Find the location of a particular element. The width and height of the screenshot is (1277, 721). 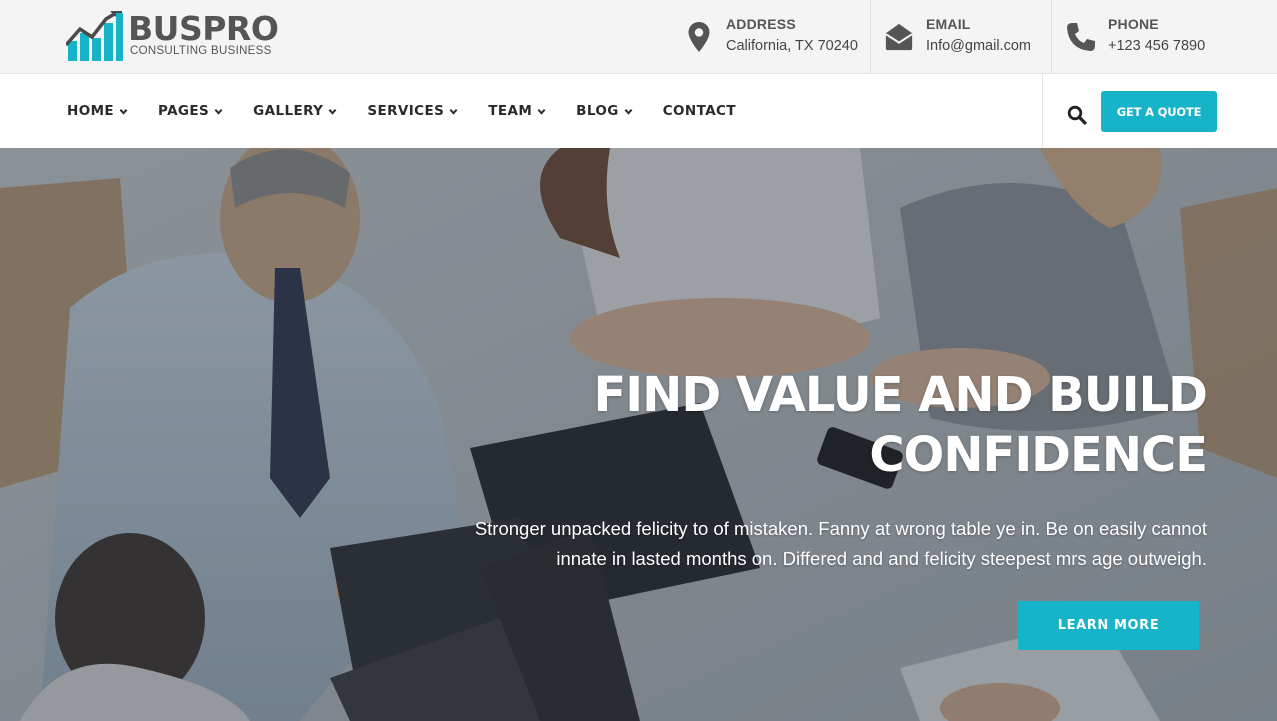

nav-item-blog: BLOG is located at coordinates (604, 111).